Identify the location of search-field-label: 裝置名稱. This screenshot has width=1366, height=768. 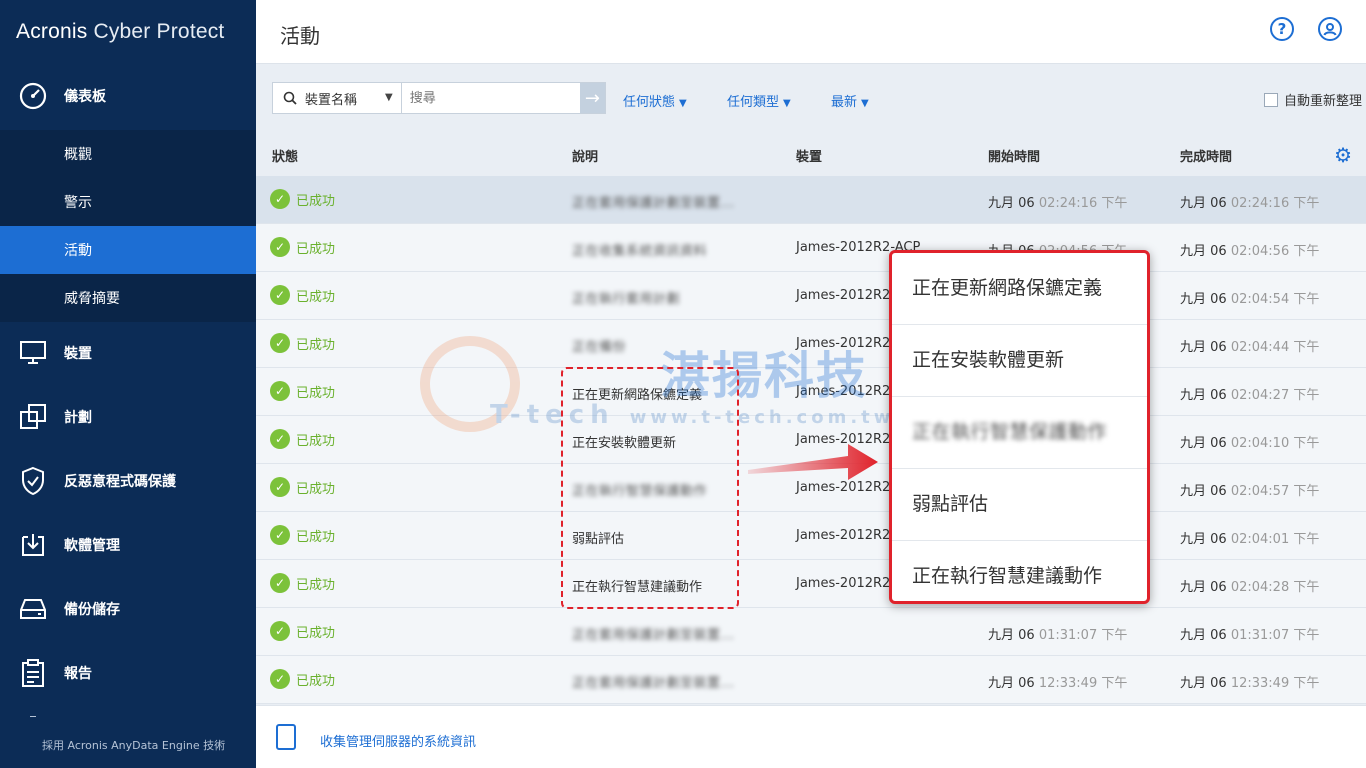
(331, 100).